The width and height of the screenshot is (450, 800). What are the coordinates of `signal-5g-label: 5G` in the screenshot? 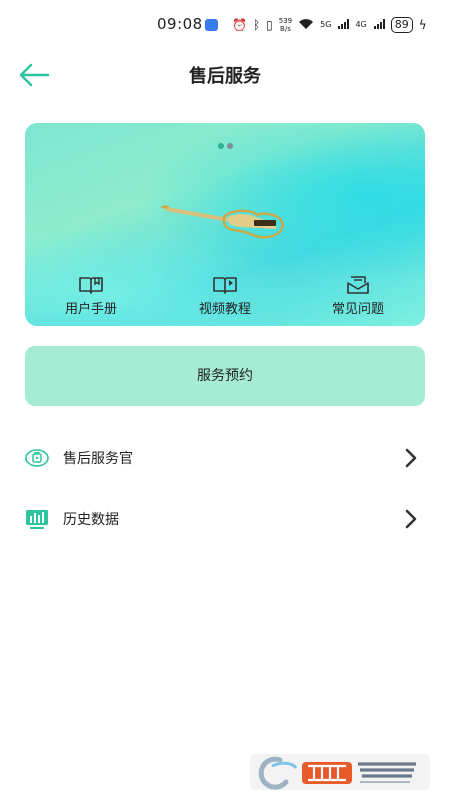 It's located at (326, 24).